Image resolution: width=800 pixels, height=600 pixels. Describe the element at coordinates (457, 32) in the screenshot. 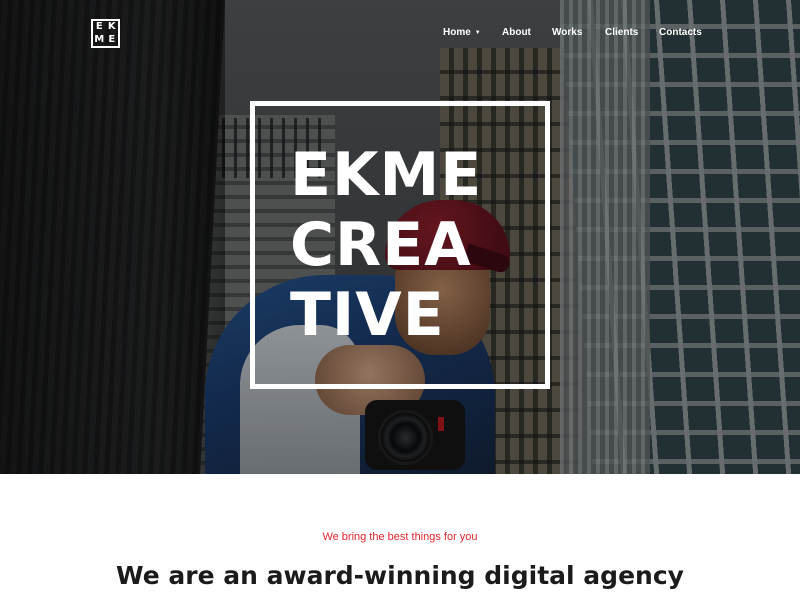

I see `nav-item-label: Home` at that location.